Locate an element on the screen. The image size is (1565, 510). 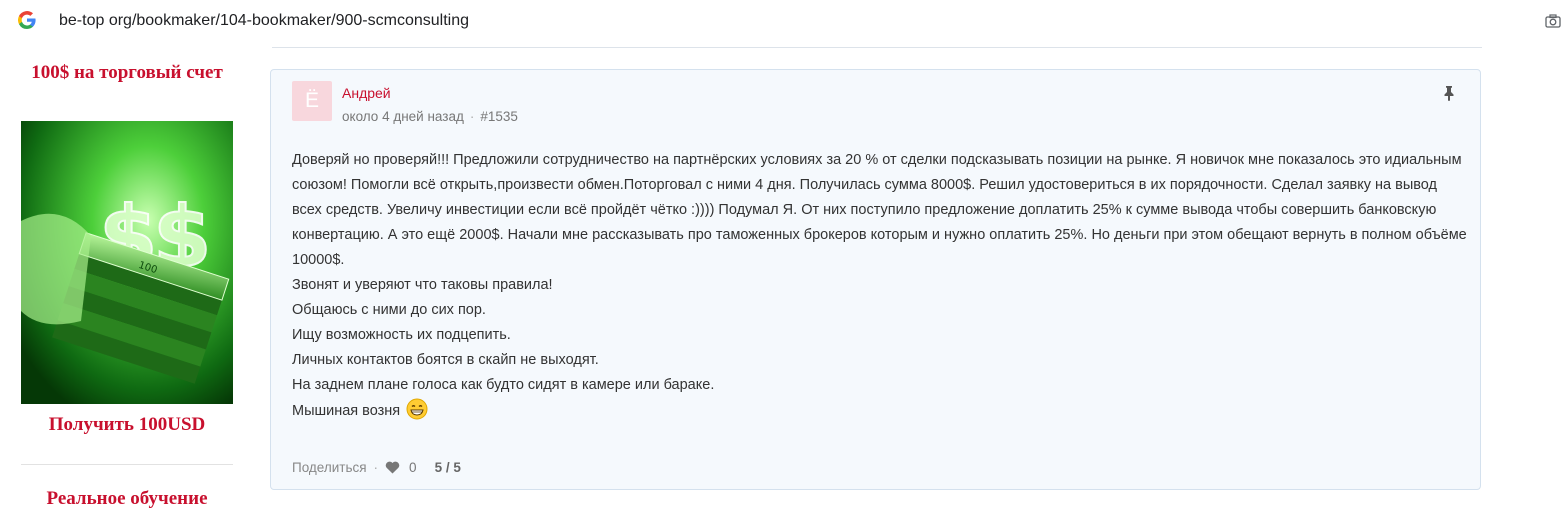
comment-time: около 4 дней назад is located at coordinates (403, 116).